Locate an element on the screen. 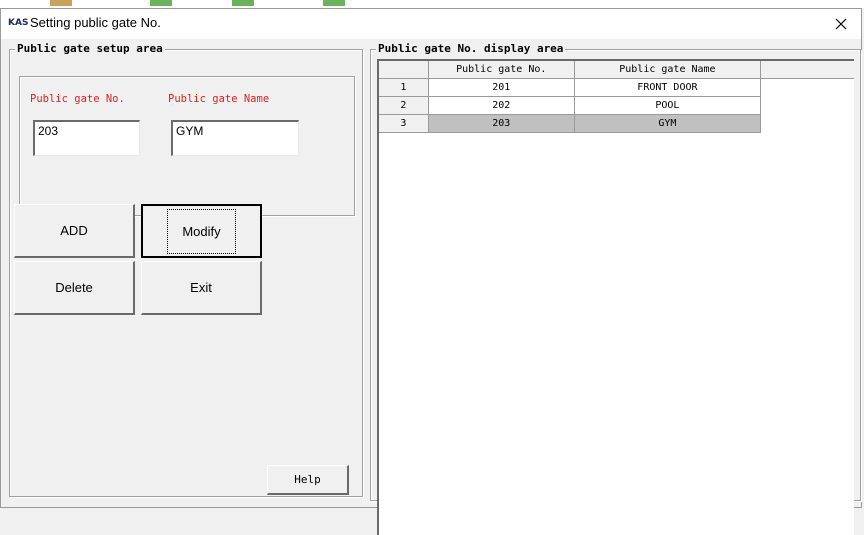  modify-button: Modify is located at coordinates (201, 231).